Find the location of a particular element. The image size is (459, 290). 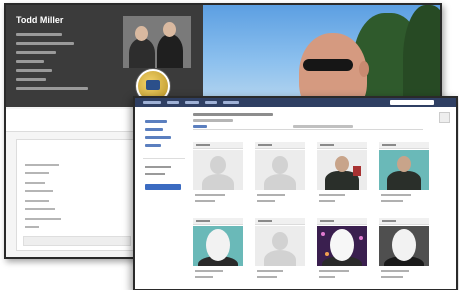

profile-photo is located at coordinates (157, 42).